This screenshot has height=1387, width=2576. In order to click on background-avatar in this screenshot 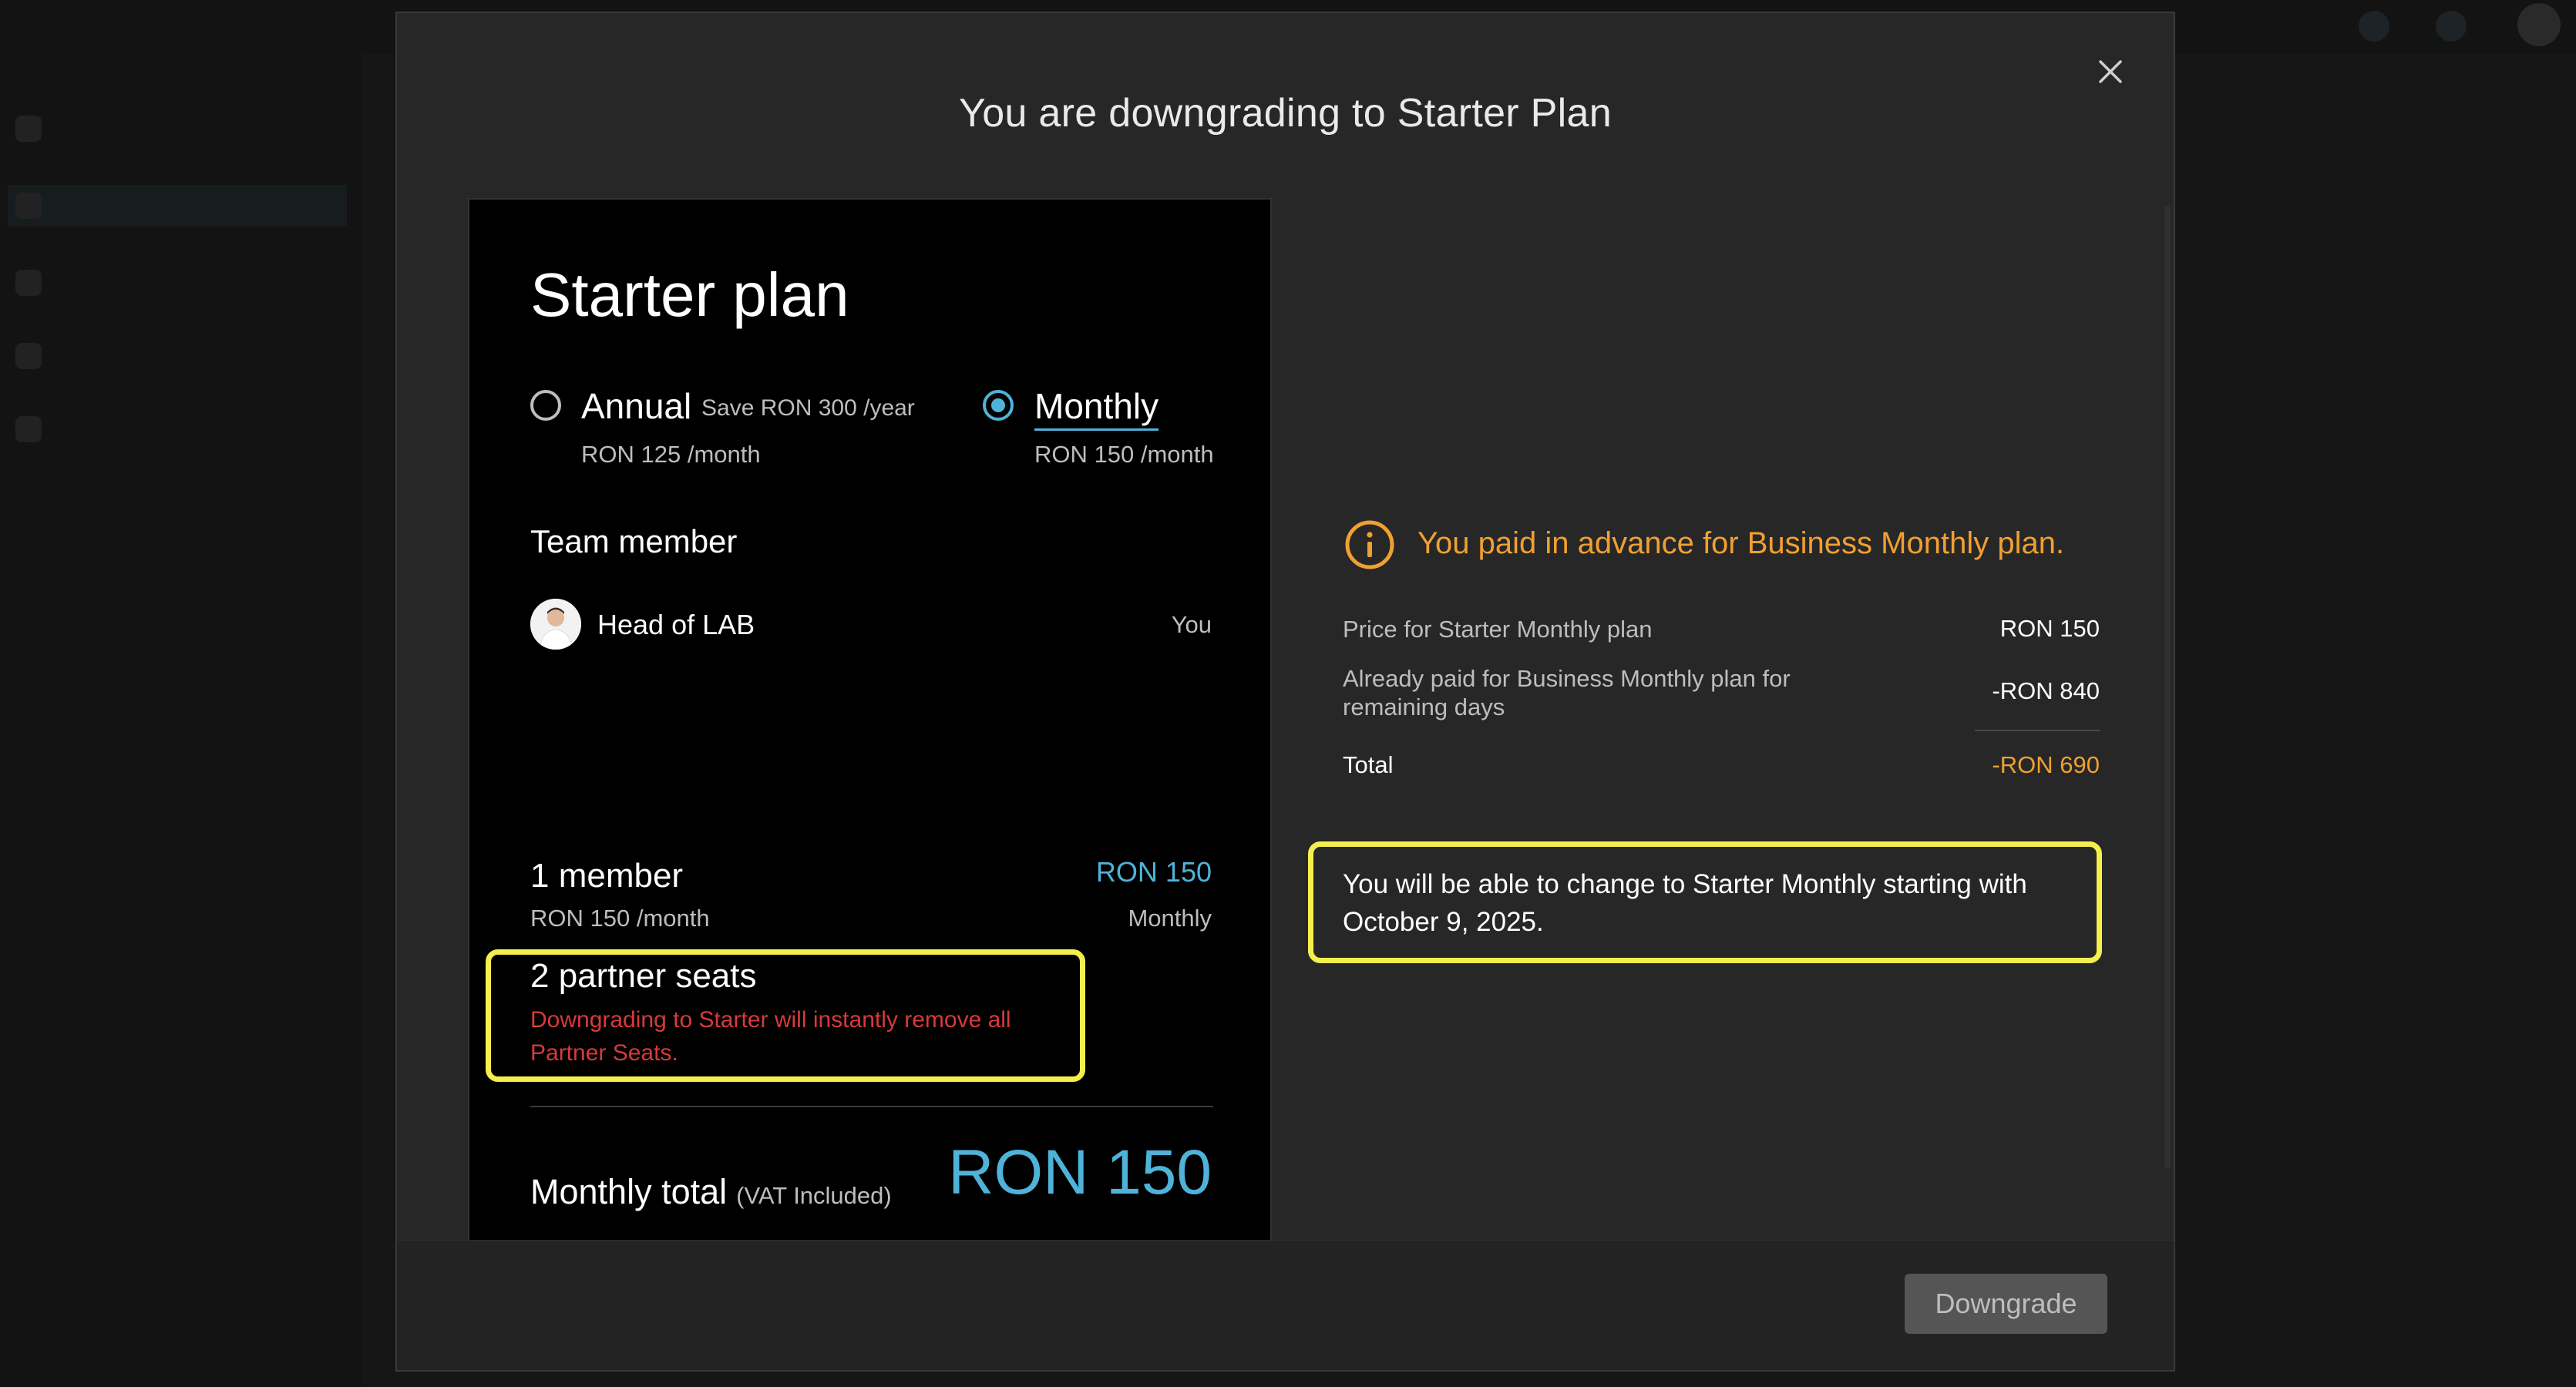, I will do `click(2539, 24)`.